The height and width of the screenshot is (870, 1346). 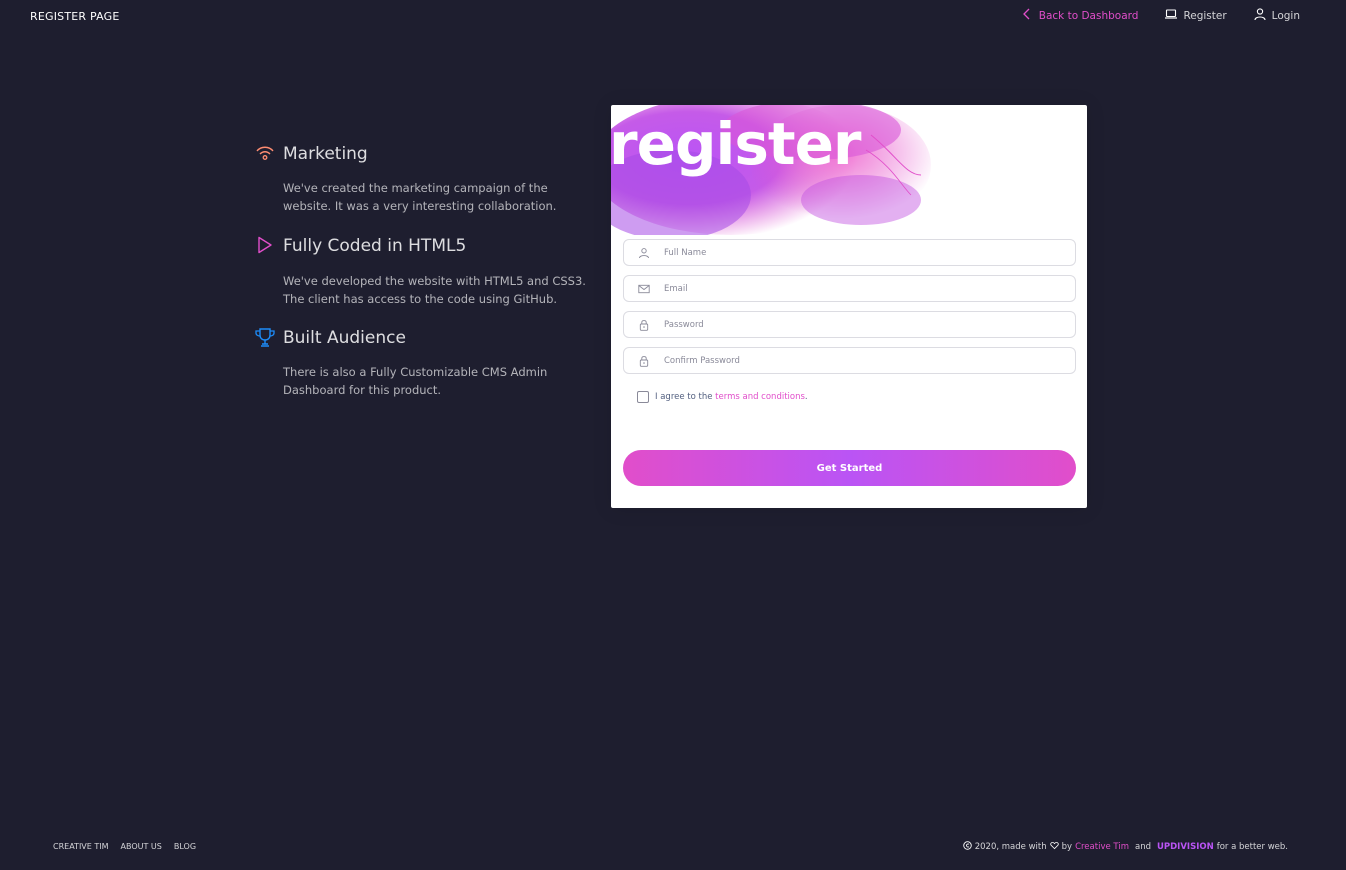 I want to click on navbar-links: Back to Dashboard Register Login, so click(x=1160, y=15).